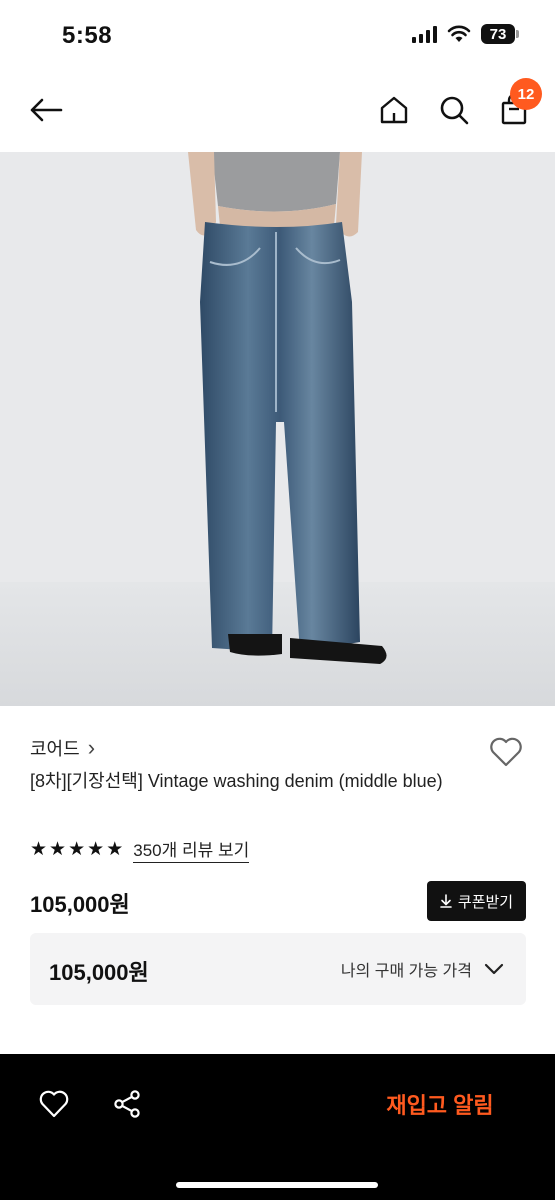 Image resolution: width=555 pixels, height=1200 pixels. I want to click on arrow-left-icon, so click(46, 110).